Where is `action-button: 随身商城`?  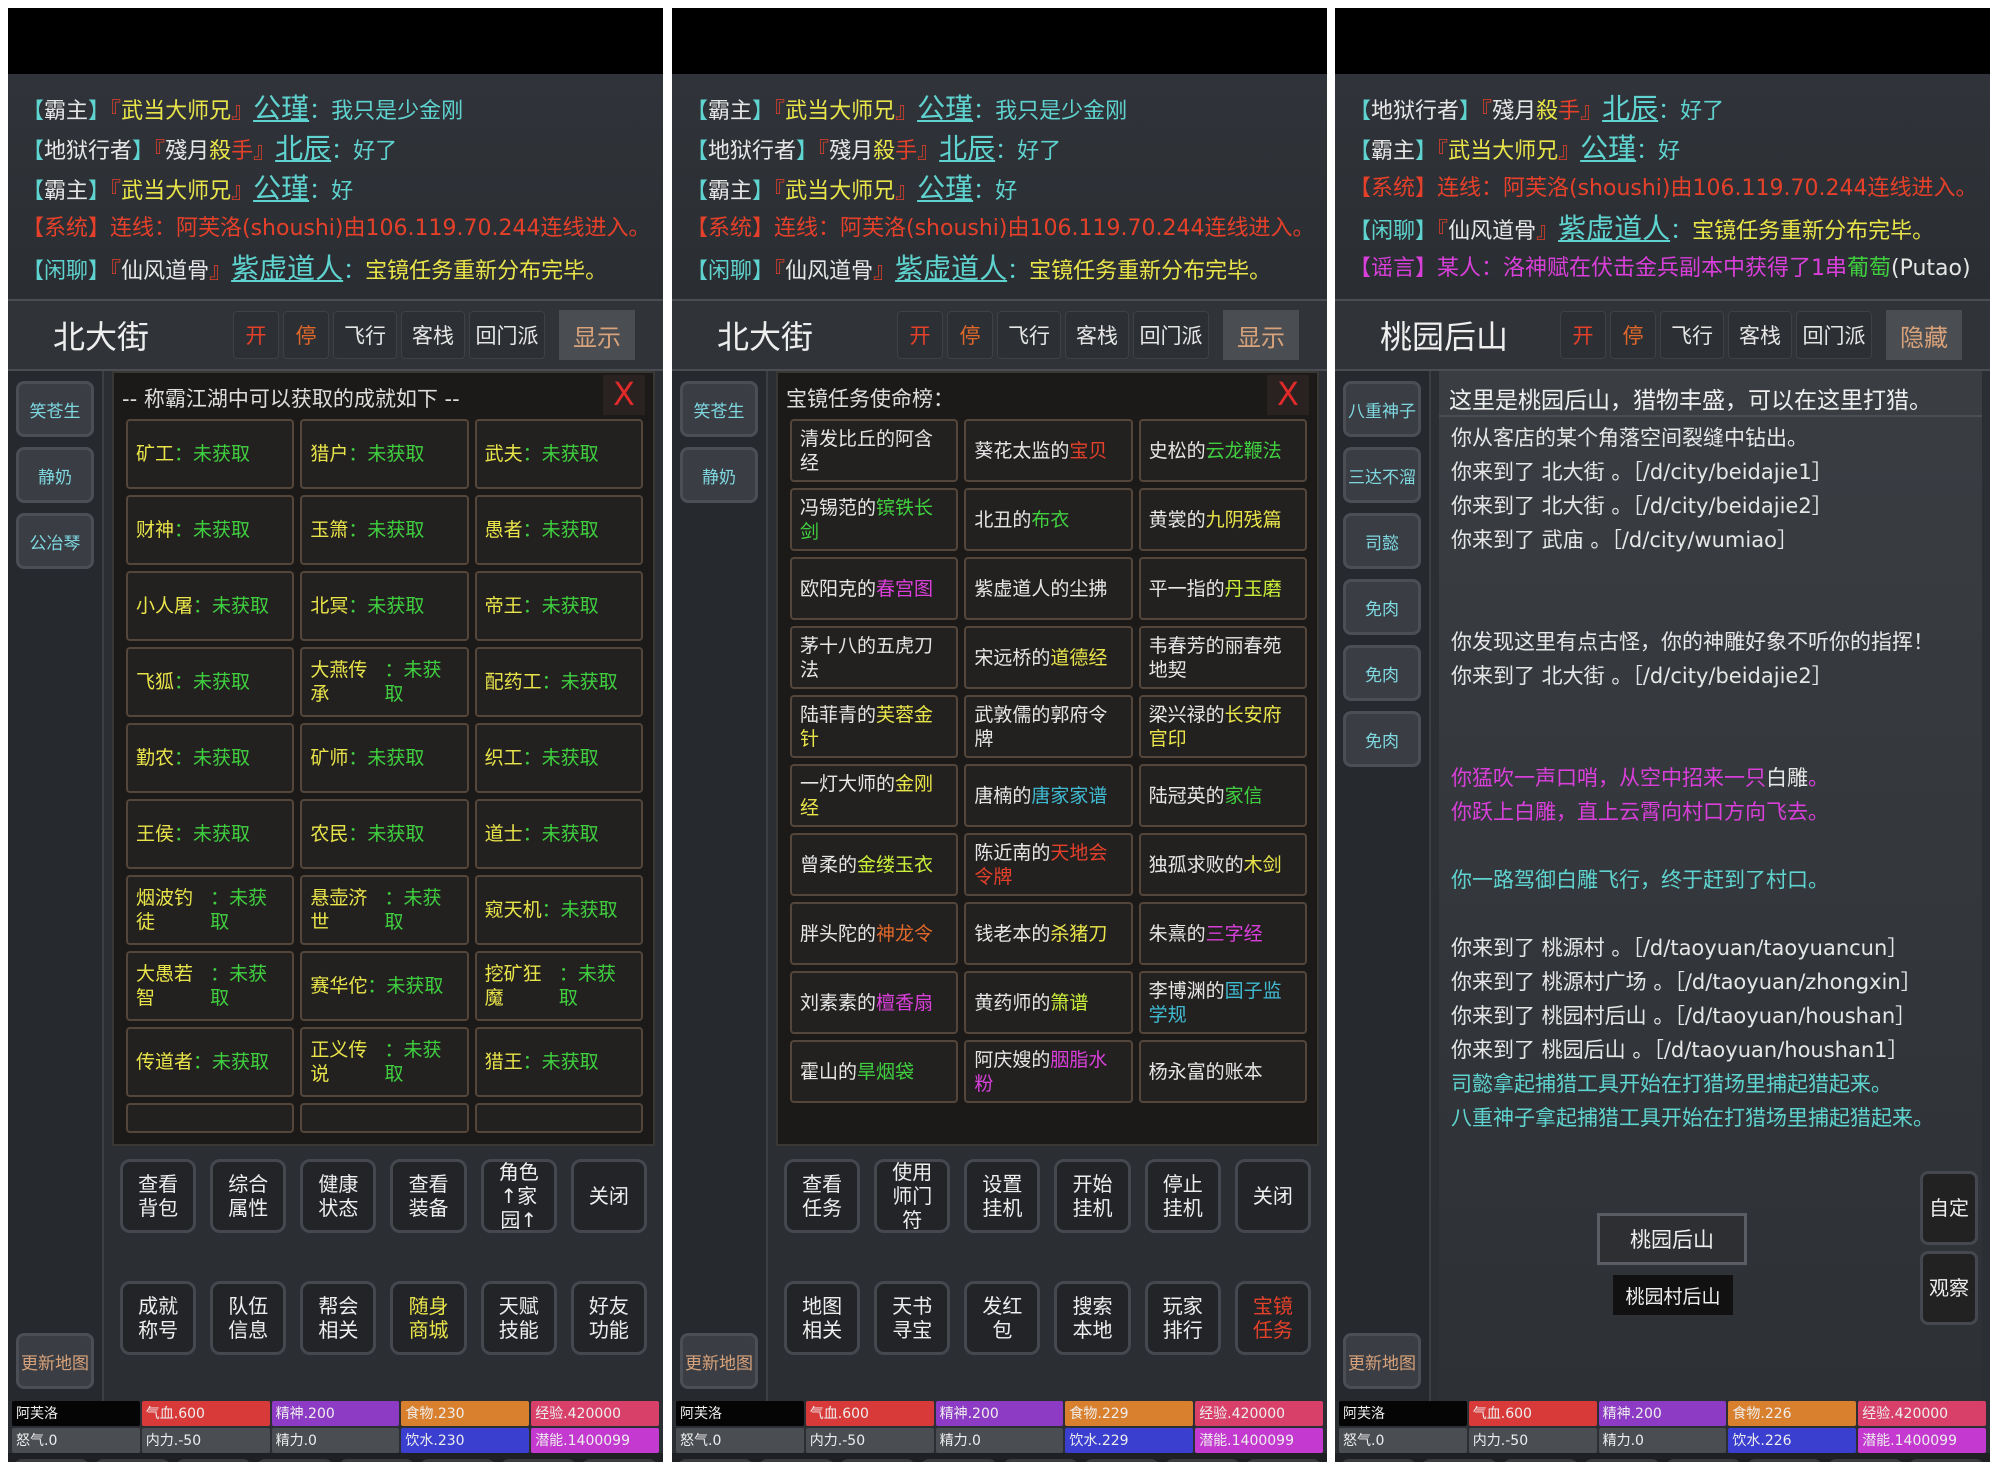 action-button: 随身商城 is located at coordinates (428, 1318).